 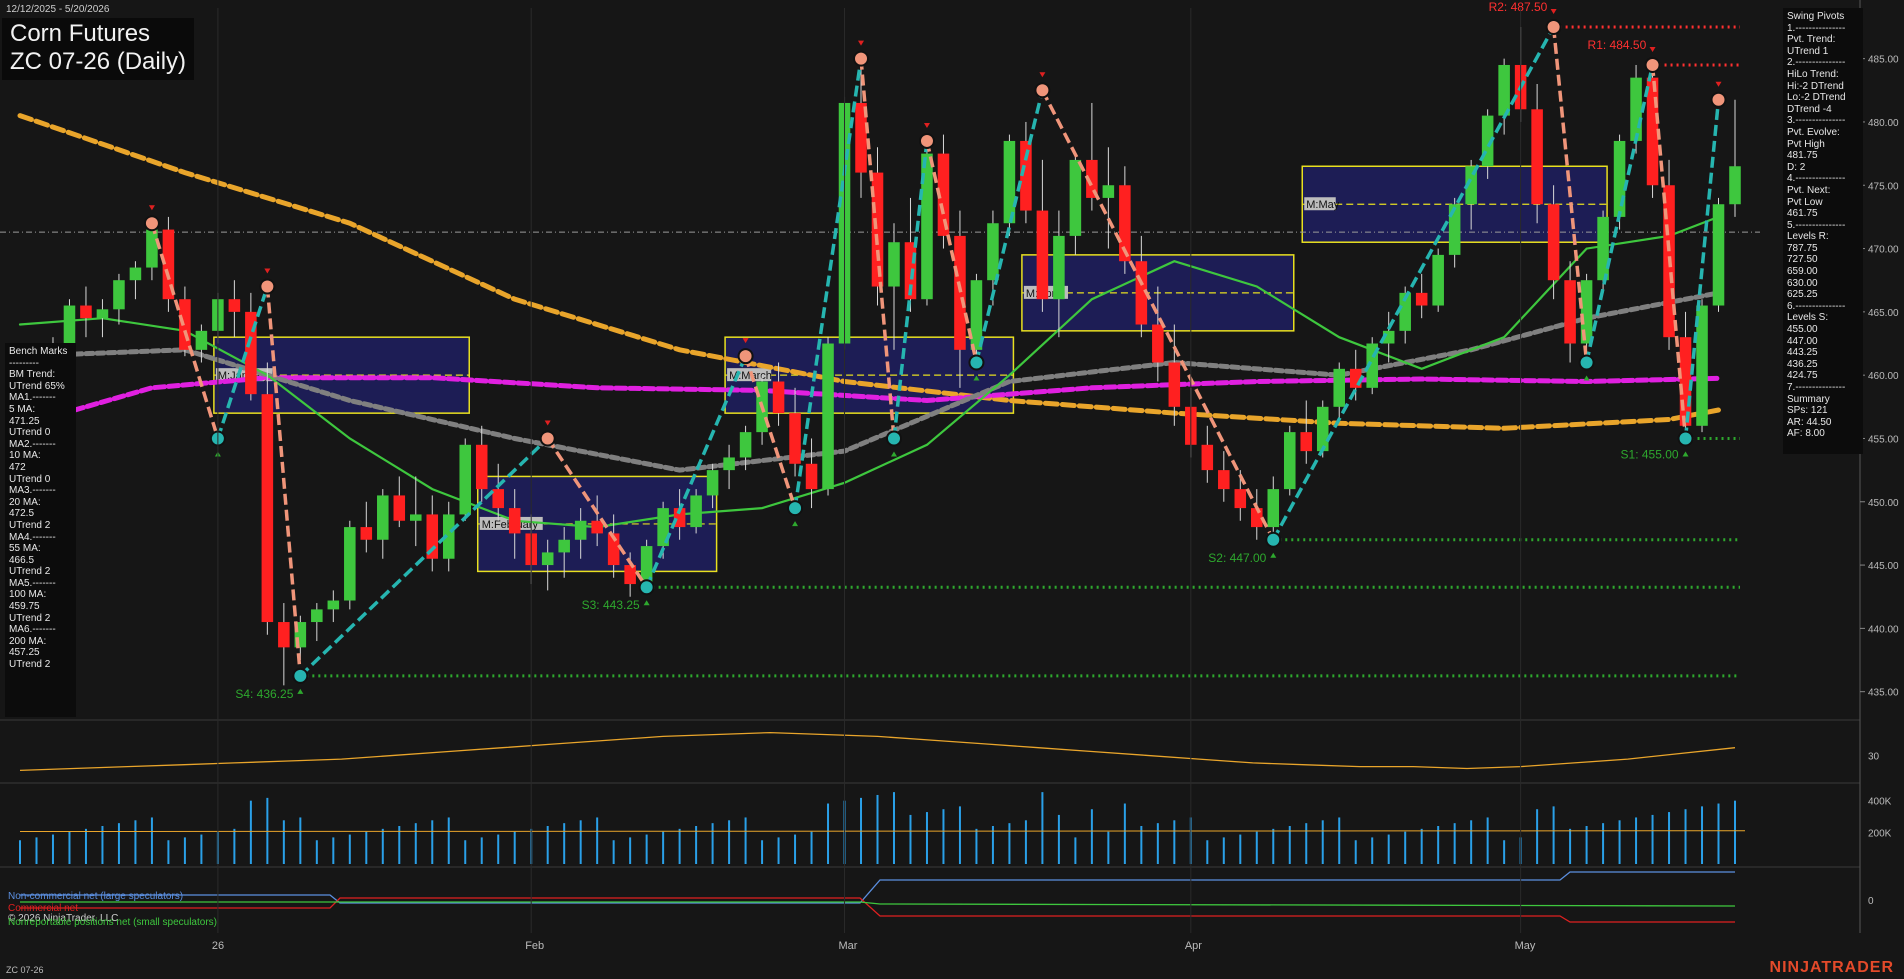 What do you see at coordinates (1883, 566) in the screenshot?
I see `y-tick-label: 445.00` at bounding box center [1883, 566].